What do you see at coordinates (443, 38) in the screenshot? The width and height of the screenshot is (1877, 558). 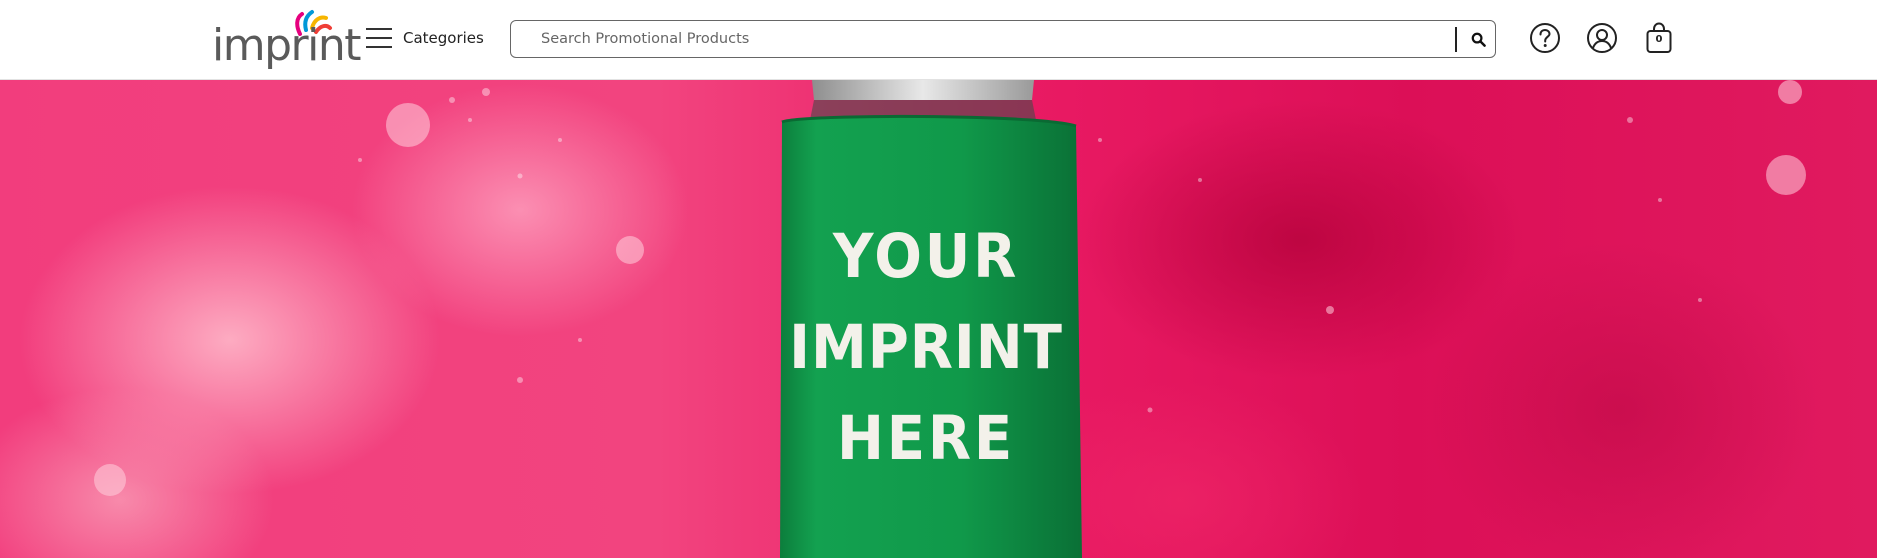 I see `categories-label: Categories` at bounding box center [443, 38].